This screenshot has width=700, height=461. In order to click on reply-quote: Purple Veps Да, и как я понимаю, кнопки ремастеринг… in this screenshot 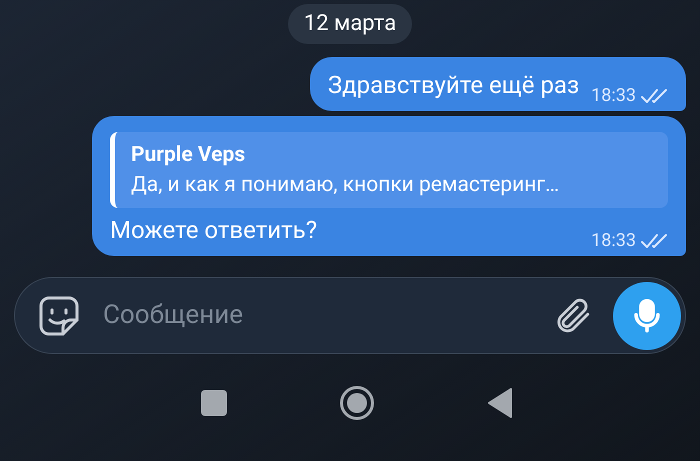, I will do `click(389, 170)`.